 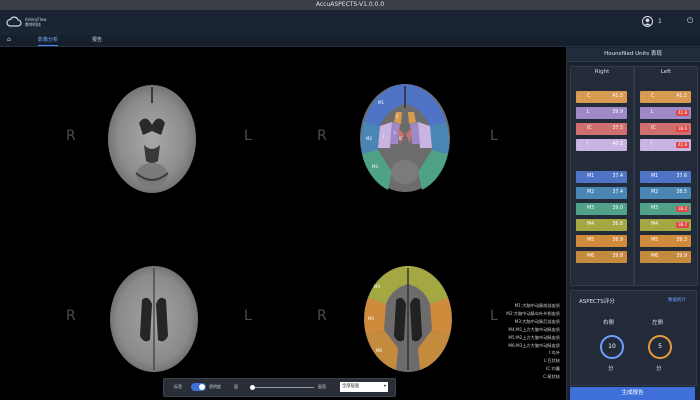 I want to click on hu-value: 36.6, so click(x=617, y=224).